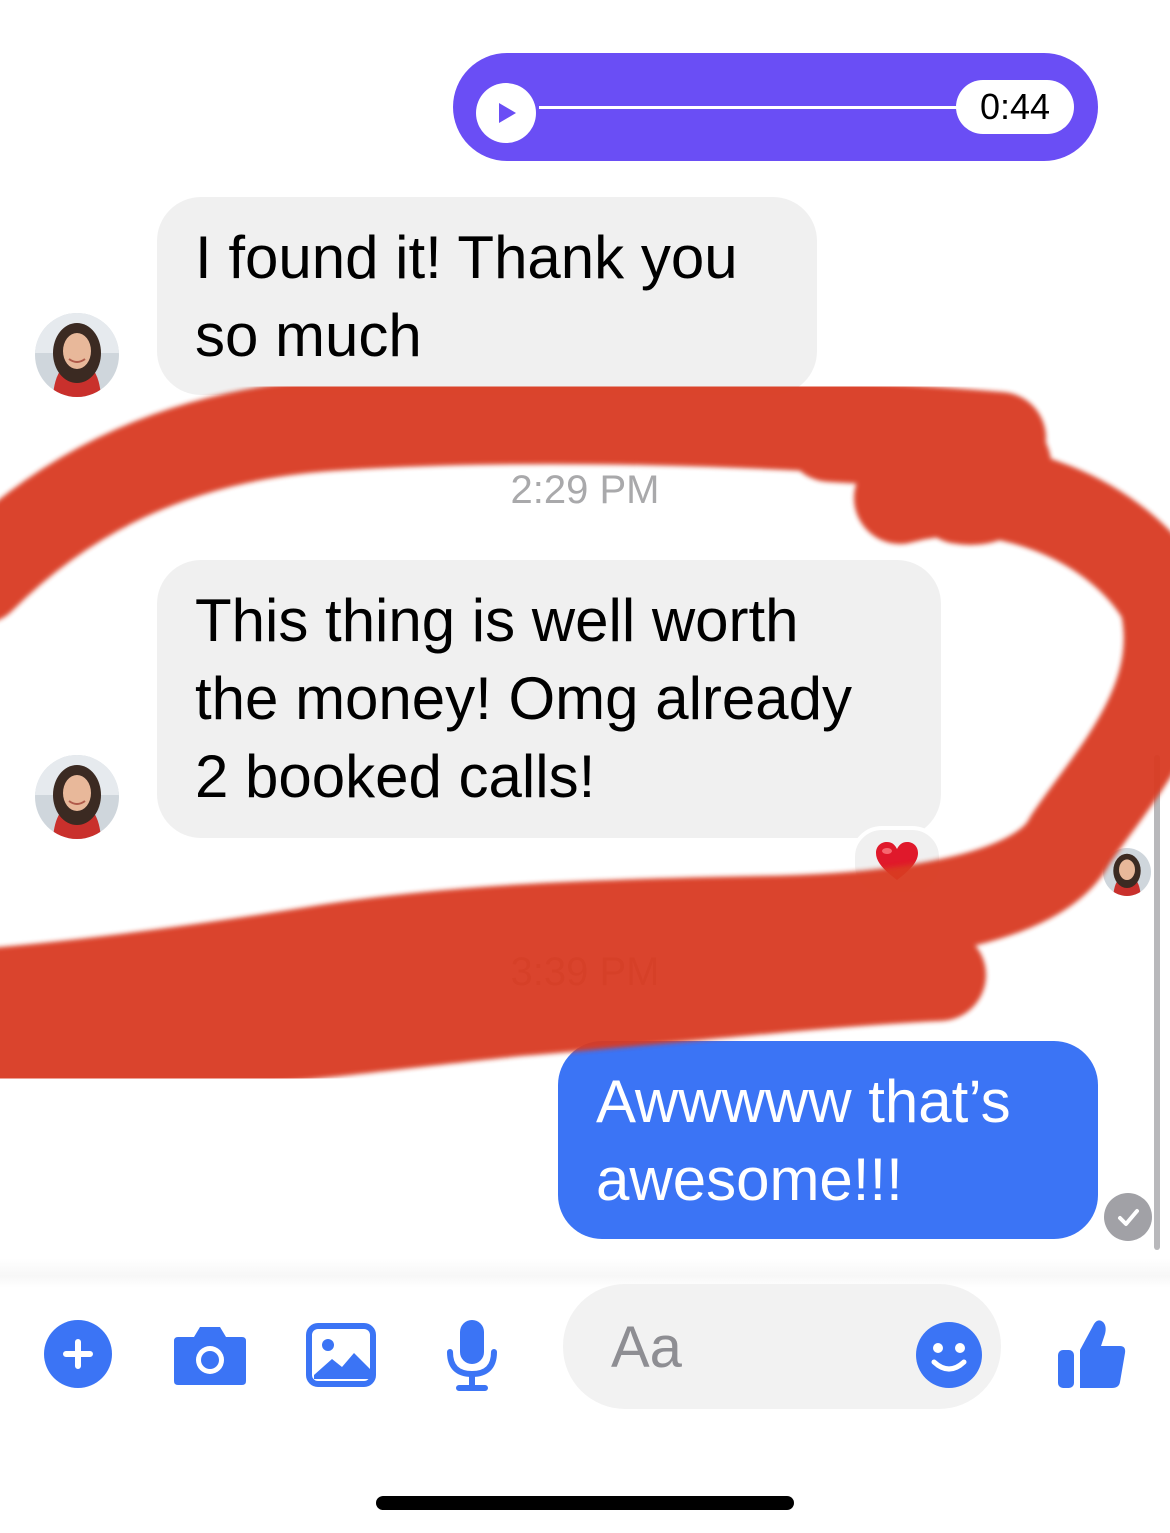 The width and height of the screenshot is (1170, 1533). What do you see at coordinates (749, 1179) in the screenshot?
I see `message-line: awesome!!!` at bounding box center [749, 1179].